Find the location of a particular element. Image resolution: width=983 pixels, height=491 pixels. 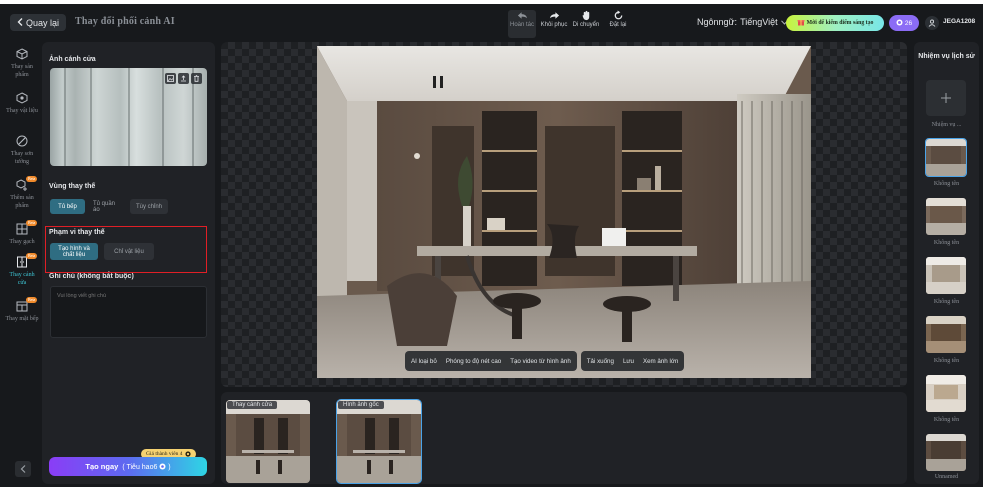

result-card-label: Thay cánh cửa is located at coordinates (252, 405).